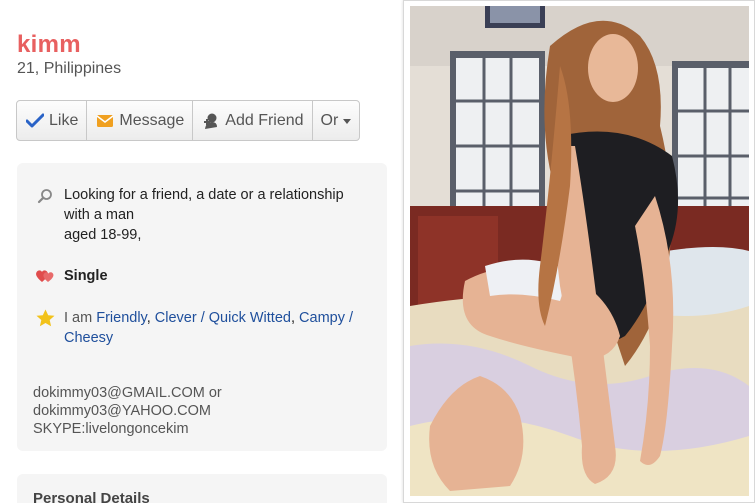  What do you see at coordinates (223, 318) in the screenshot?
I see `trait-link-clever: Clever / Quick Witted` at bounding box center [223, 318].